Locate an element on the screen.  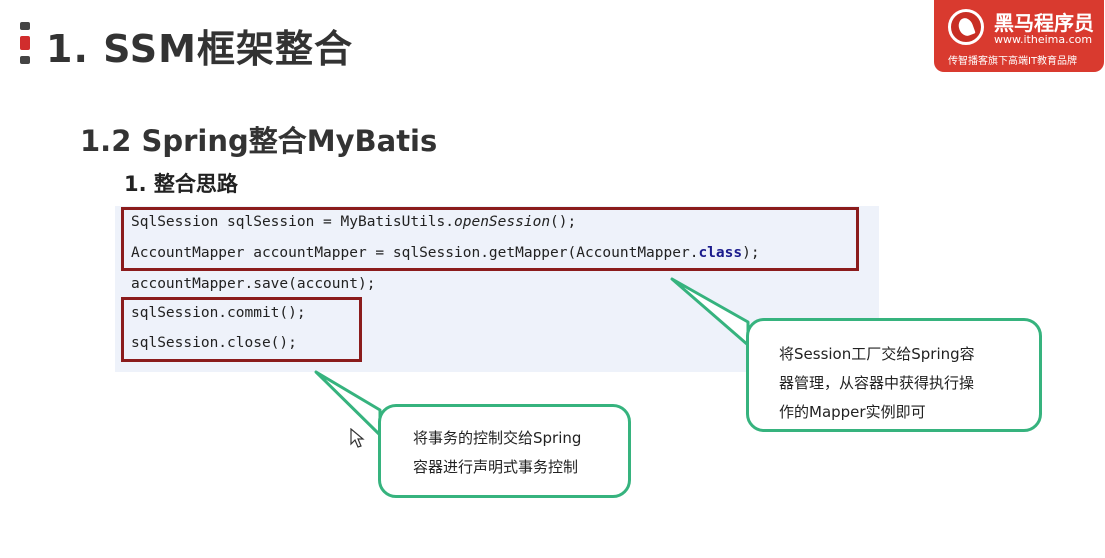
callout-transaction: 将事务的控制交给Spring 容器进行声明式事务控制 is located at coordinates (504, 451).